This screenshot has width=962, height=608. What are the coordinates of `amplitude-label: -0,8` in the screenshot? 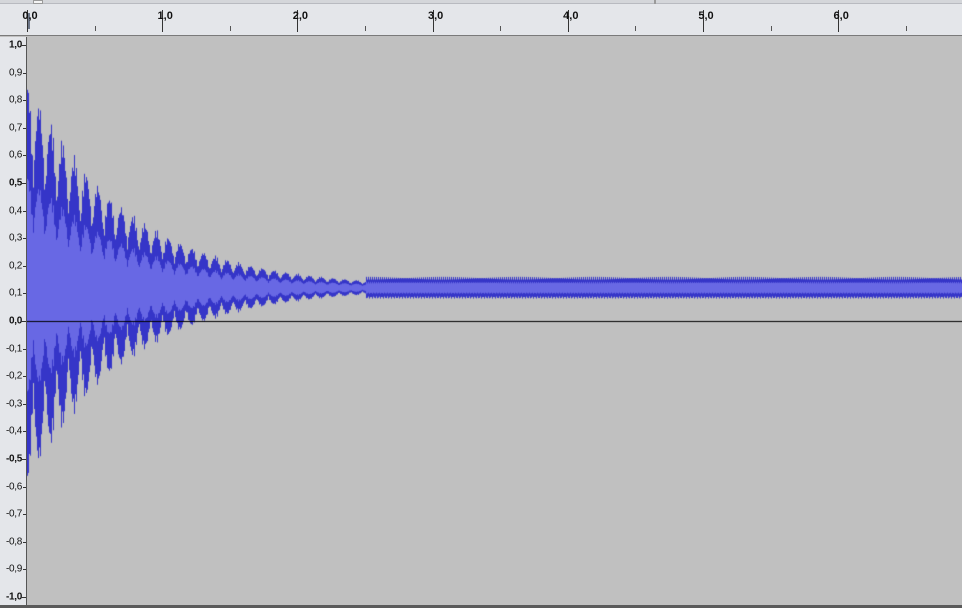 It's located at (13, 542).